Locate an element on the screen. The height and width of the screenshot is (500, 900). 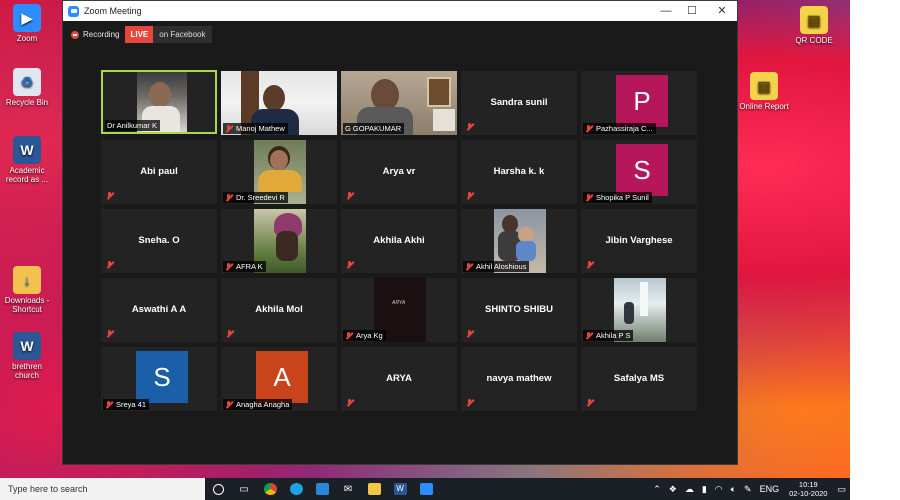
zoom-app-icon: ▶ is located at coordinates (27, 18).